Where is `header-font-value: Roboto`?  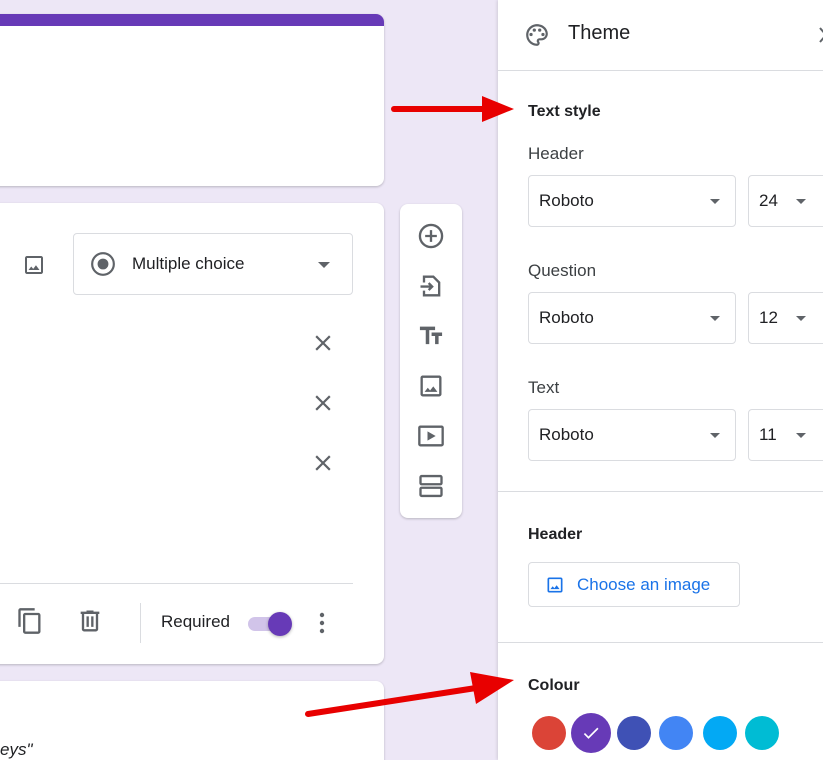 header-font-value: Roboto is located at coordinates (566, 200).